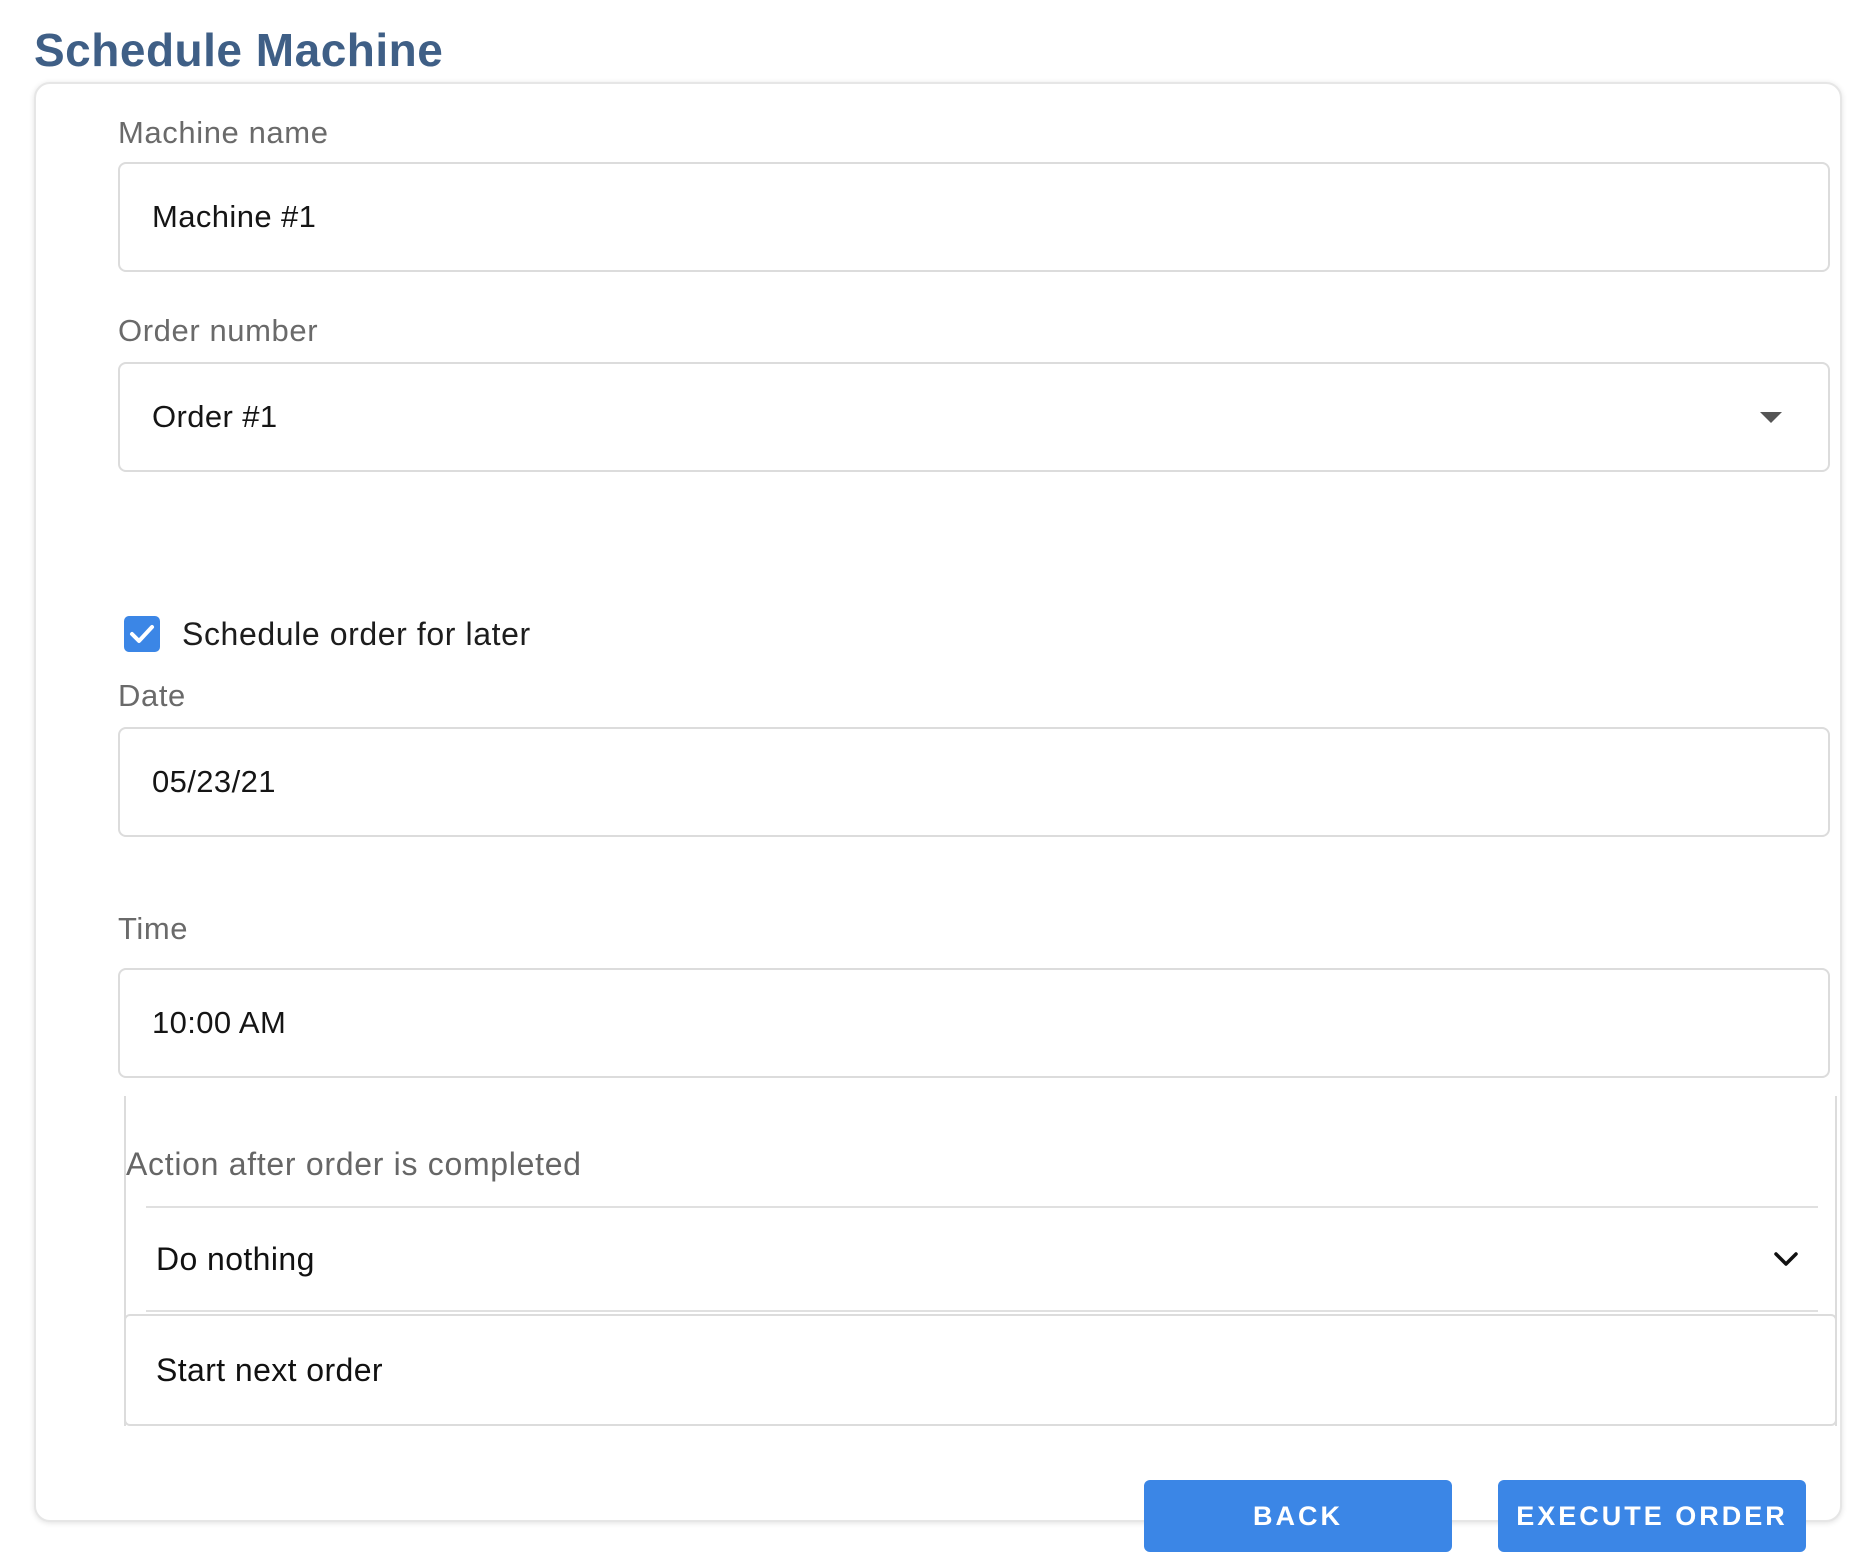 The height and width of the screenshot is (1552, 1876). I want to click on schedule-later-checkbox, so click(142, 634).